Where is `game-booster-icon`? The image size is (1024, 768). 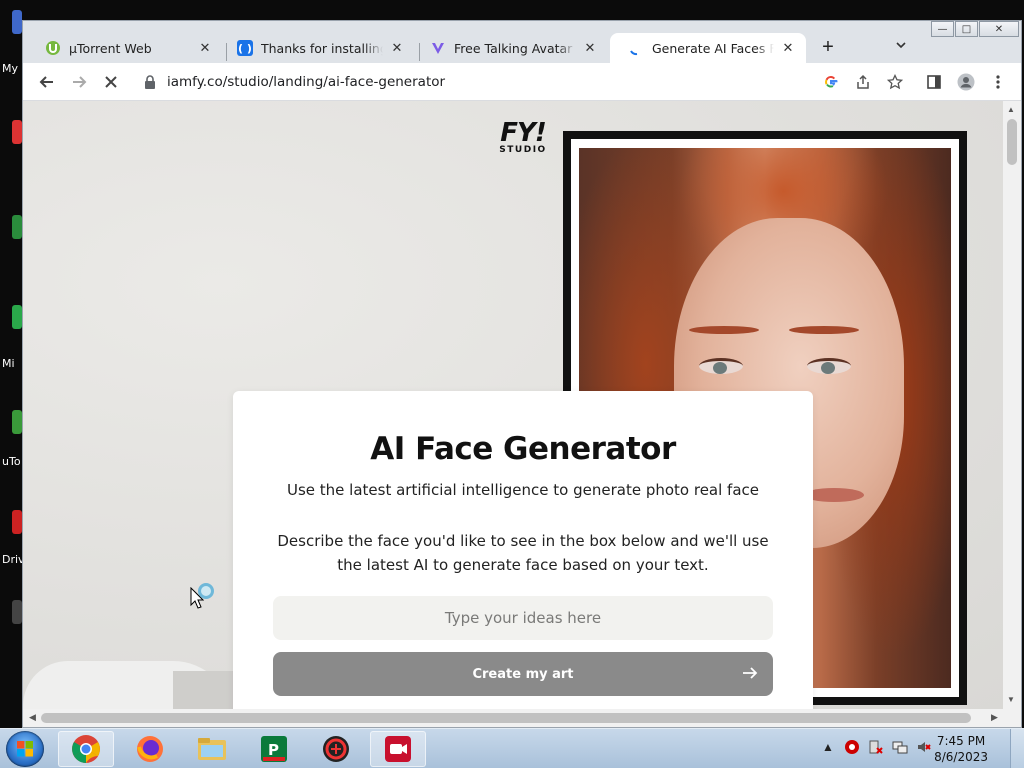 game-booster-icon is located at coordinates (336, 749).